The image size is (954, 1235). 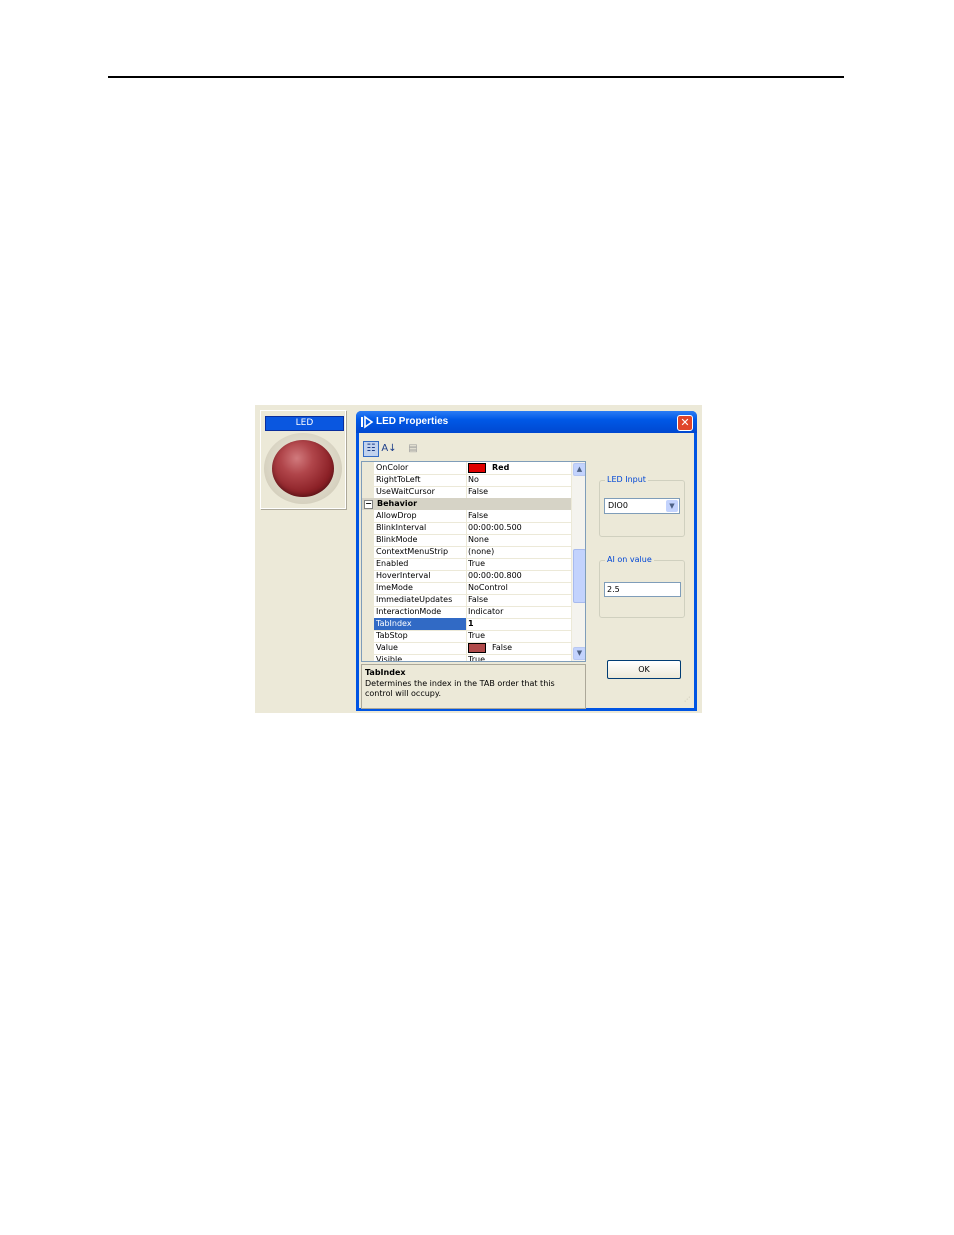 What do you see at coordinates (688, 701) in the screenshot?
I see `resize-grip-icon: ⋰` at bounding box center [688, 701].